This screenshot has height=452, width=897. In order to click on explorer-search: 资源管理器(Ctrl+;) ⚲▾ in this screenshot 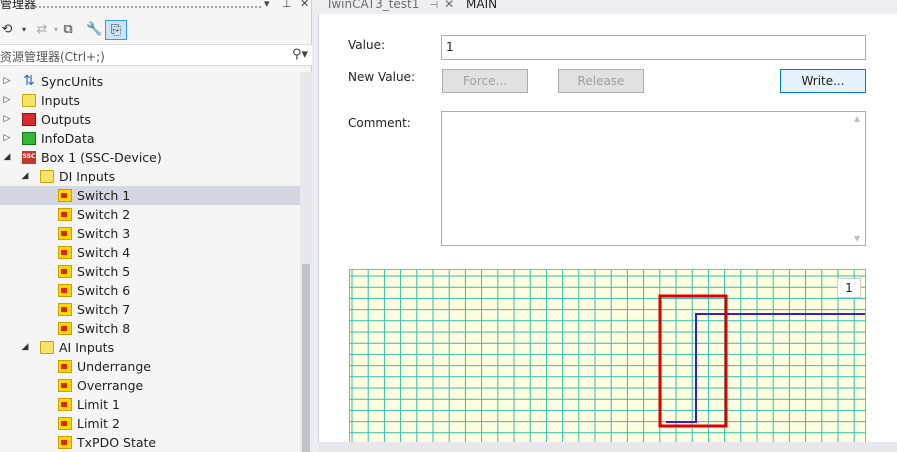, I will do `click(156, 55)`.